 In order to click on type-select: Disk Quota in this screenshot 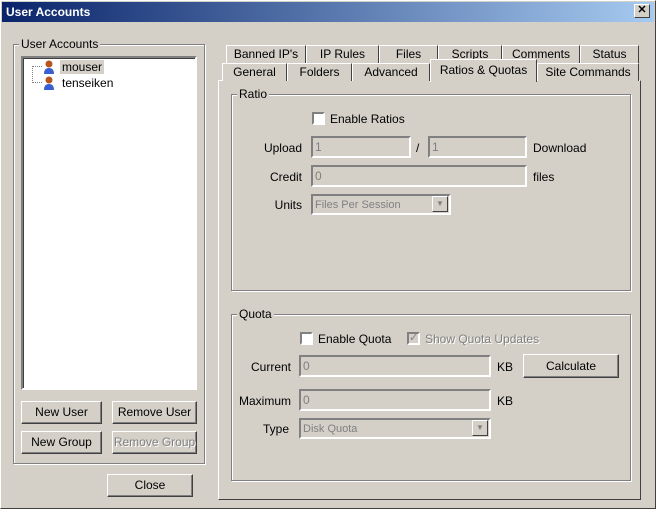, I will do `click(395, 428)`.